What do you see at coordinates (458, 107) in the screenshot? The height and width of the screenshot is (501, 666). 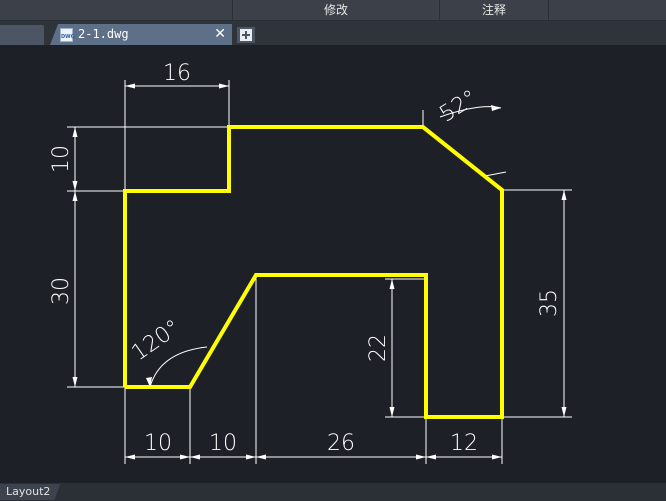 I see `dim-angle-top: 52°` at bounding box center [458, 107].